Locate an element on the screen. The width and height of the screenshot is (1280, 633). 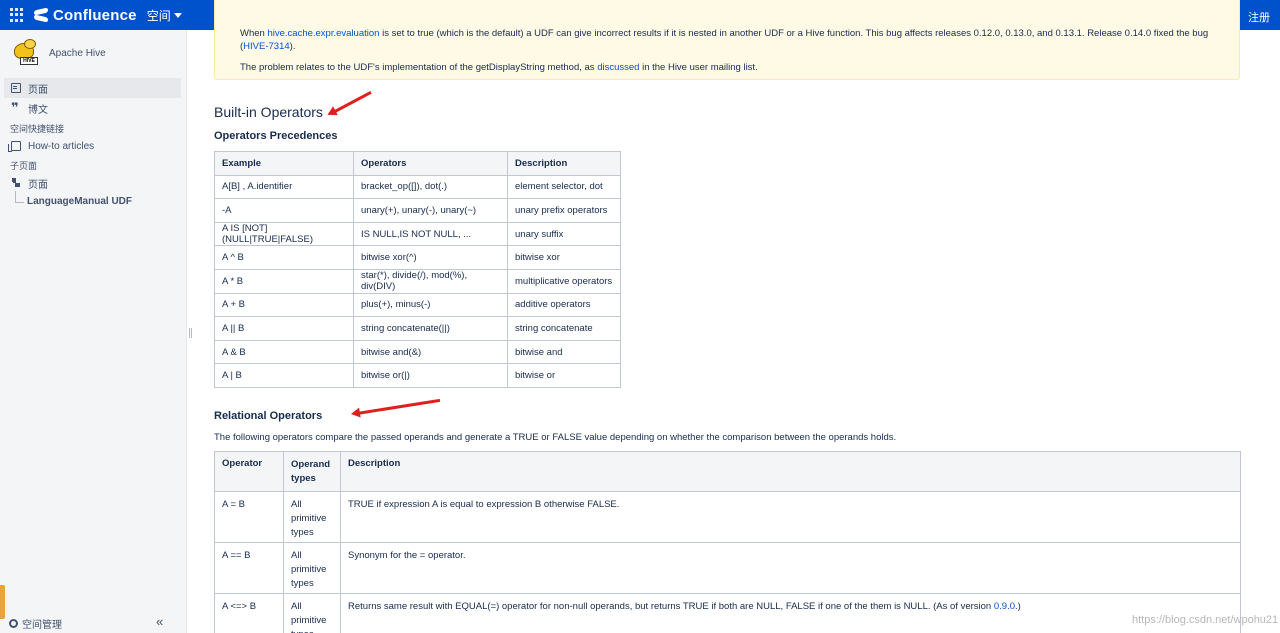
table-row: A ^ Bbitwise xor(^) bitwise xor is located at coordinates (417, 257).